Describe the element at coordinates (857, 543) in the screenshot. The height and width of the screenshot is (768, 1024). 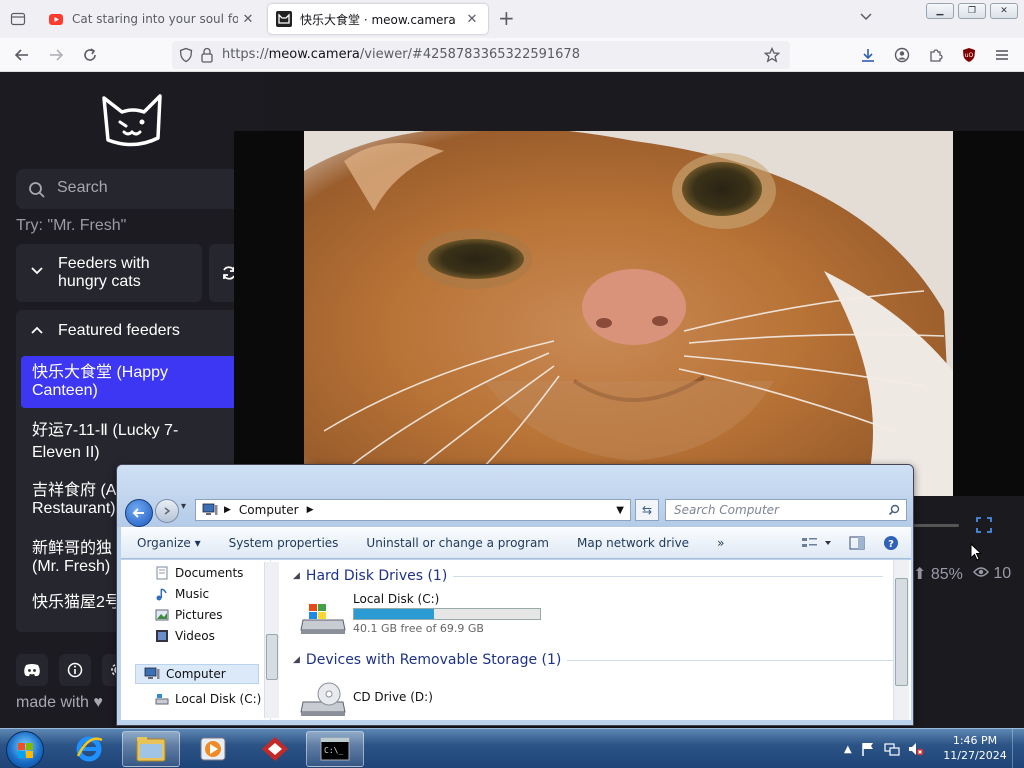
I see `preview-pane-icon` at that location.